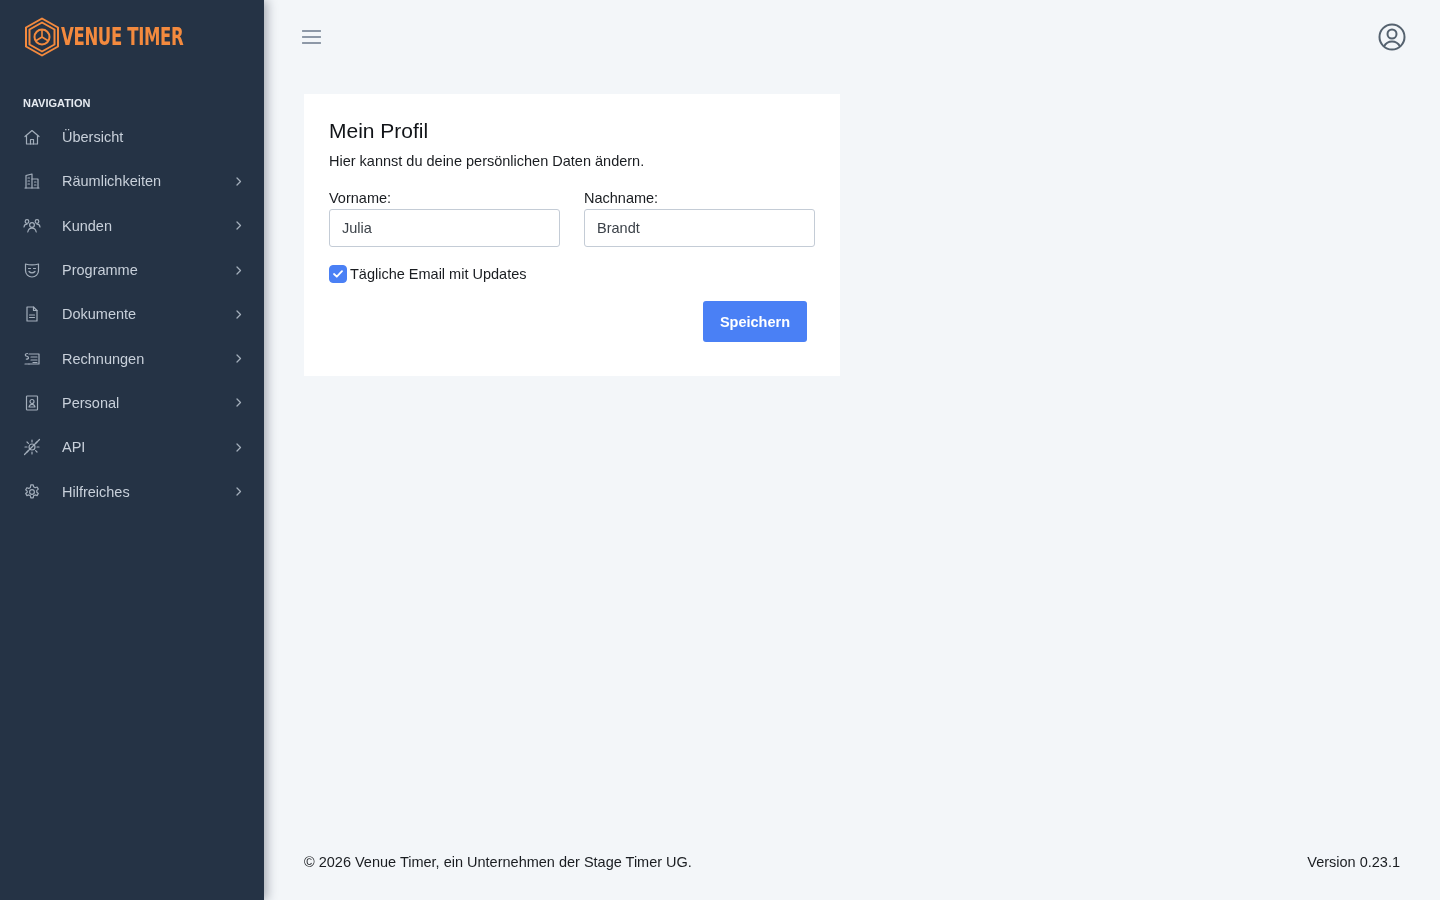  I want to click on nav-item: Kunden, so click(132, 225).